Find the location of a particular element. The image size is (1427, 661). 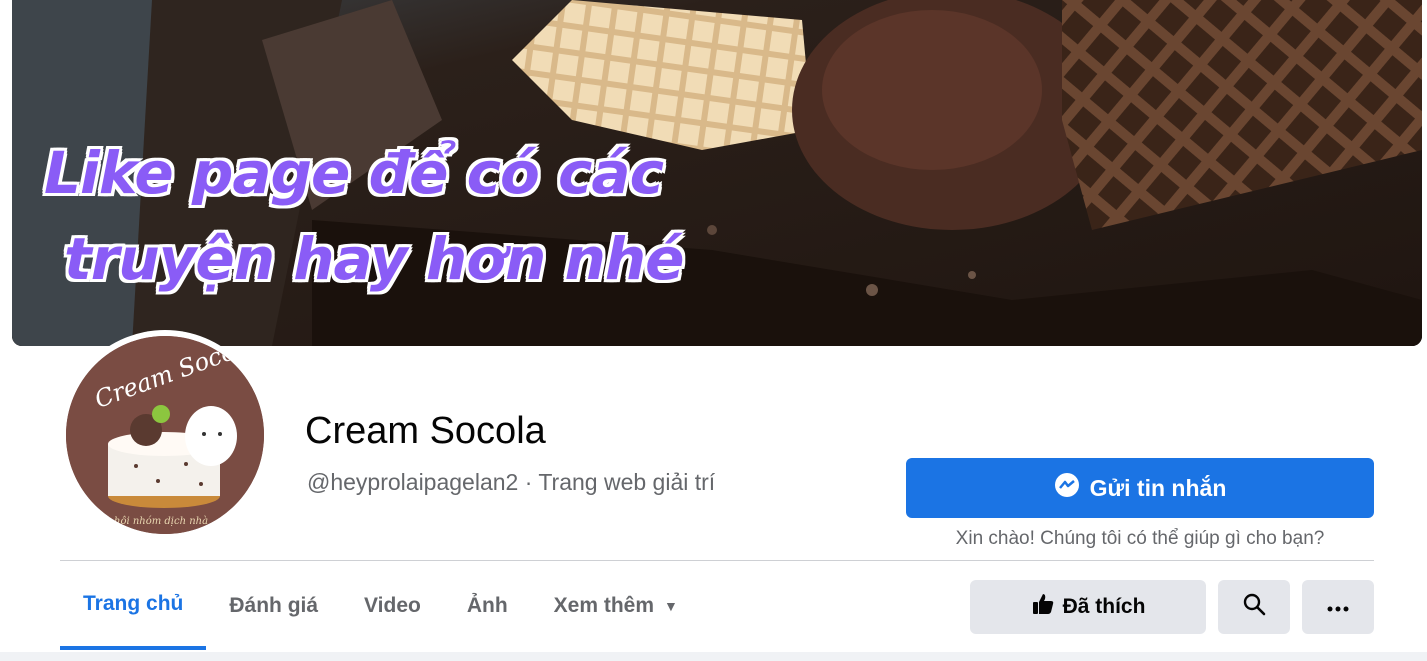

tab-videos-label: Video is located at coordinates (392, 605).